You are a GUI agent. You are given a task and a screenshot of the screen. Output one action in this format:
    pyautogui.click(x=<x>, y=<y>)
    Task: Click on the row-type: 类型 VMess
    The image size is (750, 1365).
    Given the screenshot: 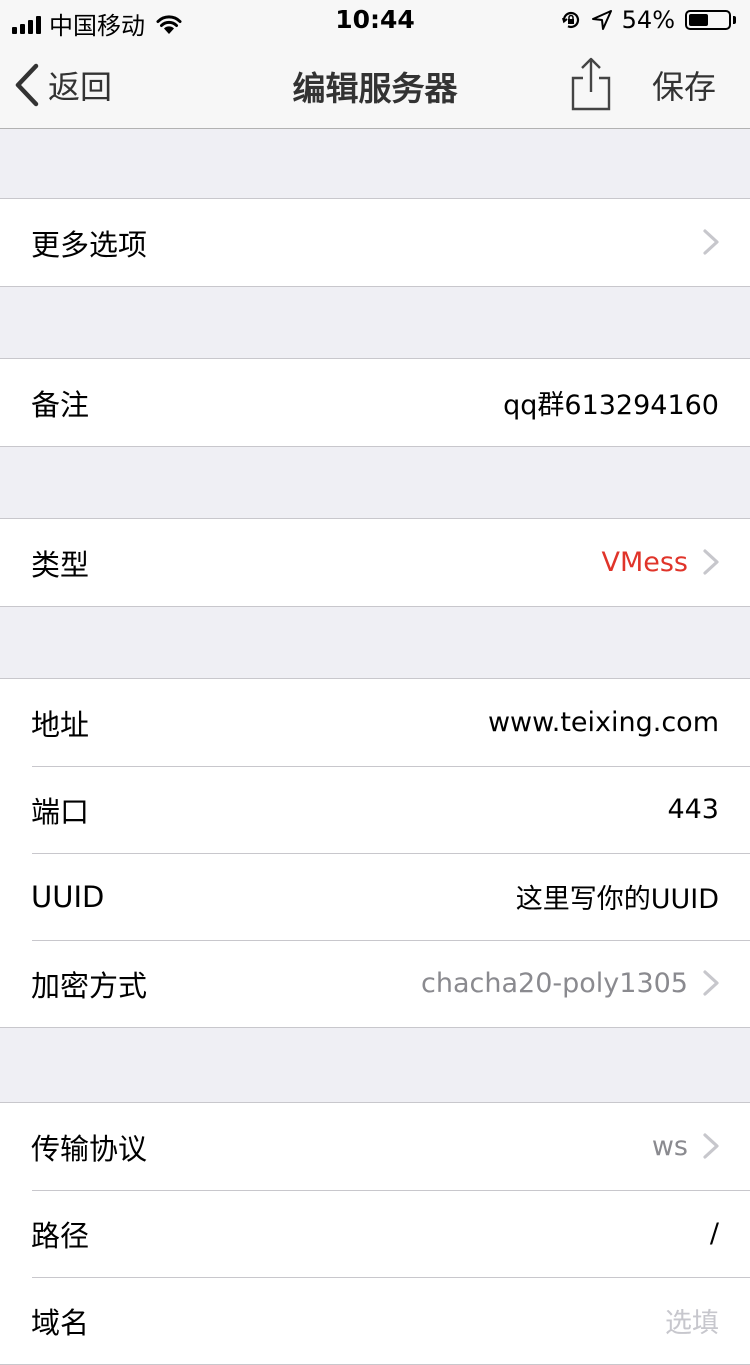 What is the action you would take?
    pyautogui.click(x=375, y=562)
    